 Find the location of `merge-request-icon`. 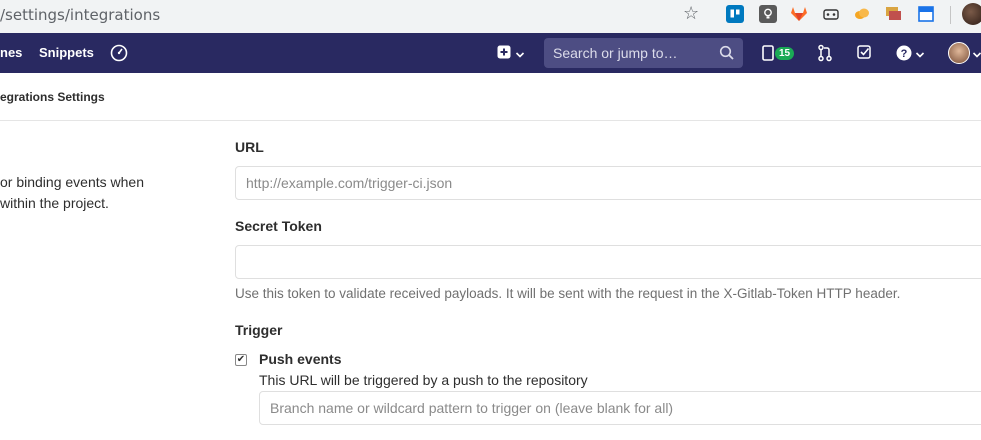

merge-request-icon is located at coordinates (825, 55).